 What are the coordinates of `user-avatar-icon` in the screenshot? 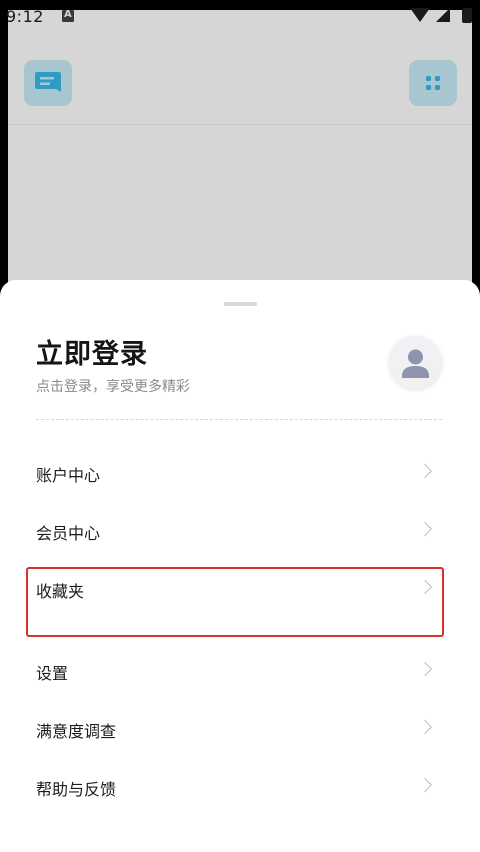 It's located at (415, 363).